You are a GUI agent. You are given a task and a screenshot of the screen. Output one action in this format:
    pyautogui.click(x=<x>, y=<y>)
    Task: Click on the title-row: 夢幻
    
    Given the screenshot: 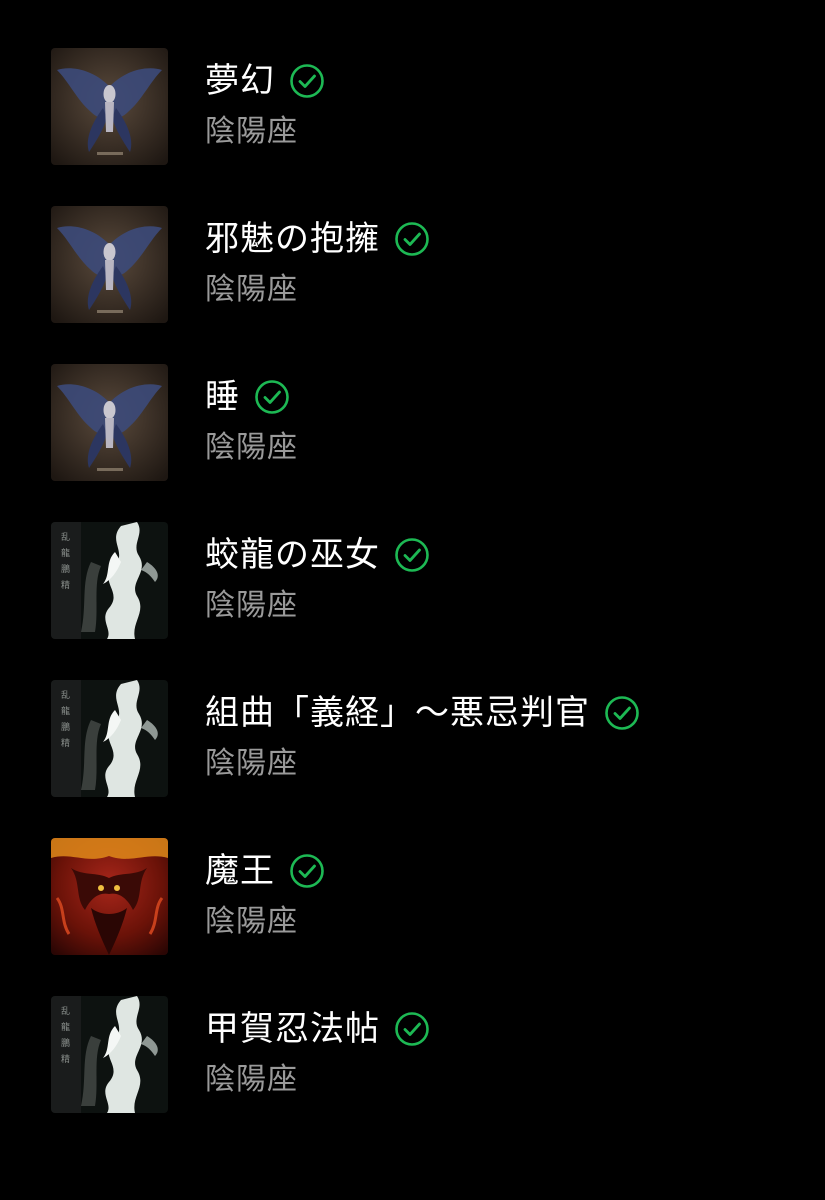 What is the action you would take?
    pyautogui.click(x=265, y=81)
    